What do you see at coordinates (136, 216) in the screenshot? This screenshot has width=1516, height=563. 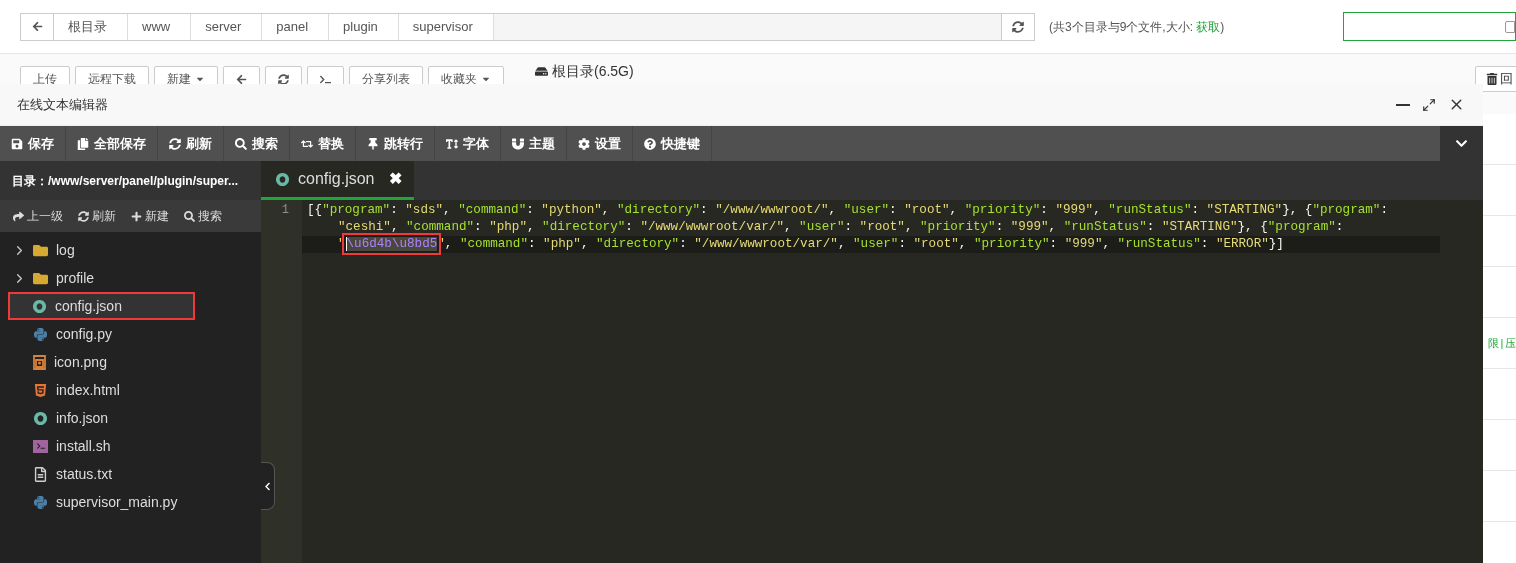 I see `plus-icon` at bounding box center [136, 216].